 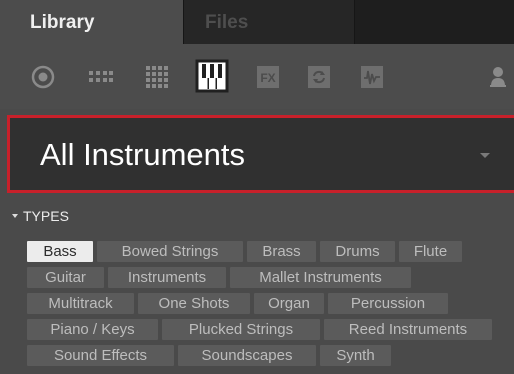 What do you see at coordinates (60, 251) in the screenshot?
I see `type-tag-bass: Bass` at bounding box center [60, 251].